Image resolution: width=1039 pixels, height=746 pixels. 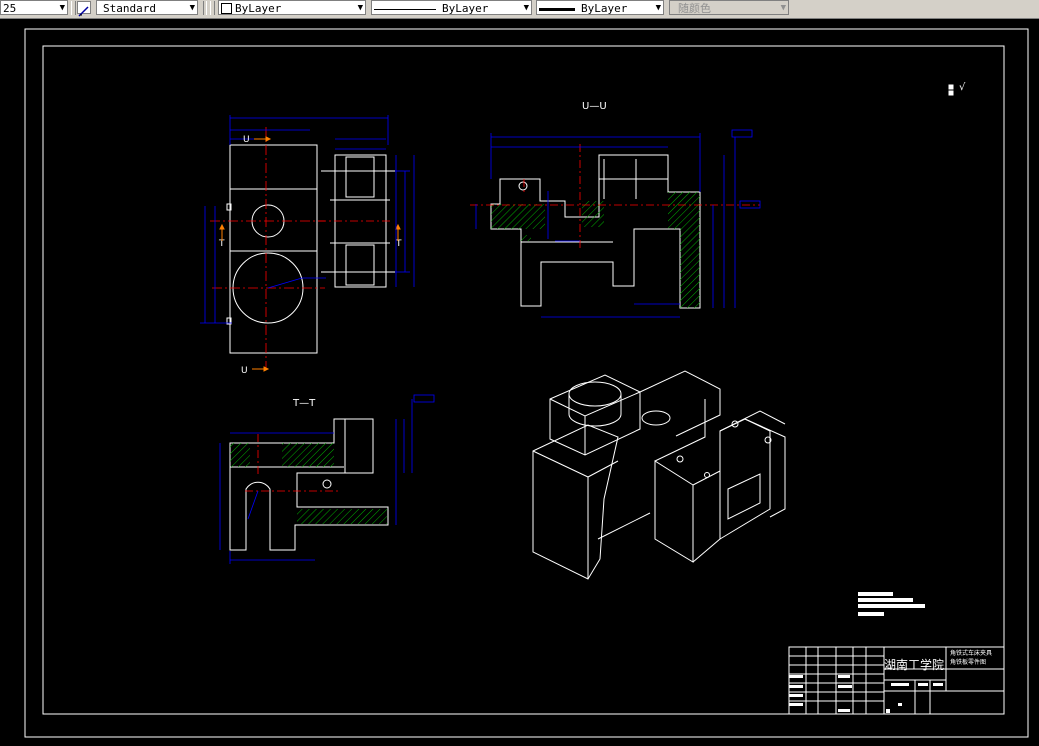 I want to click on plan-centerlines, so click(x=267, y=248).